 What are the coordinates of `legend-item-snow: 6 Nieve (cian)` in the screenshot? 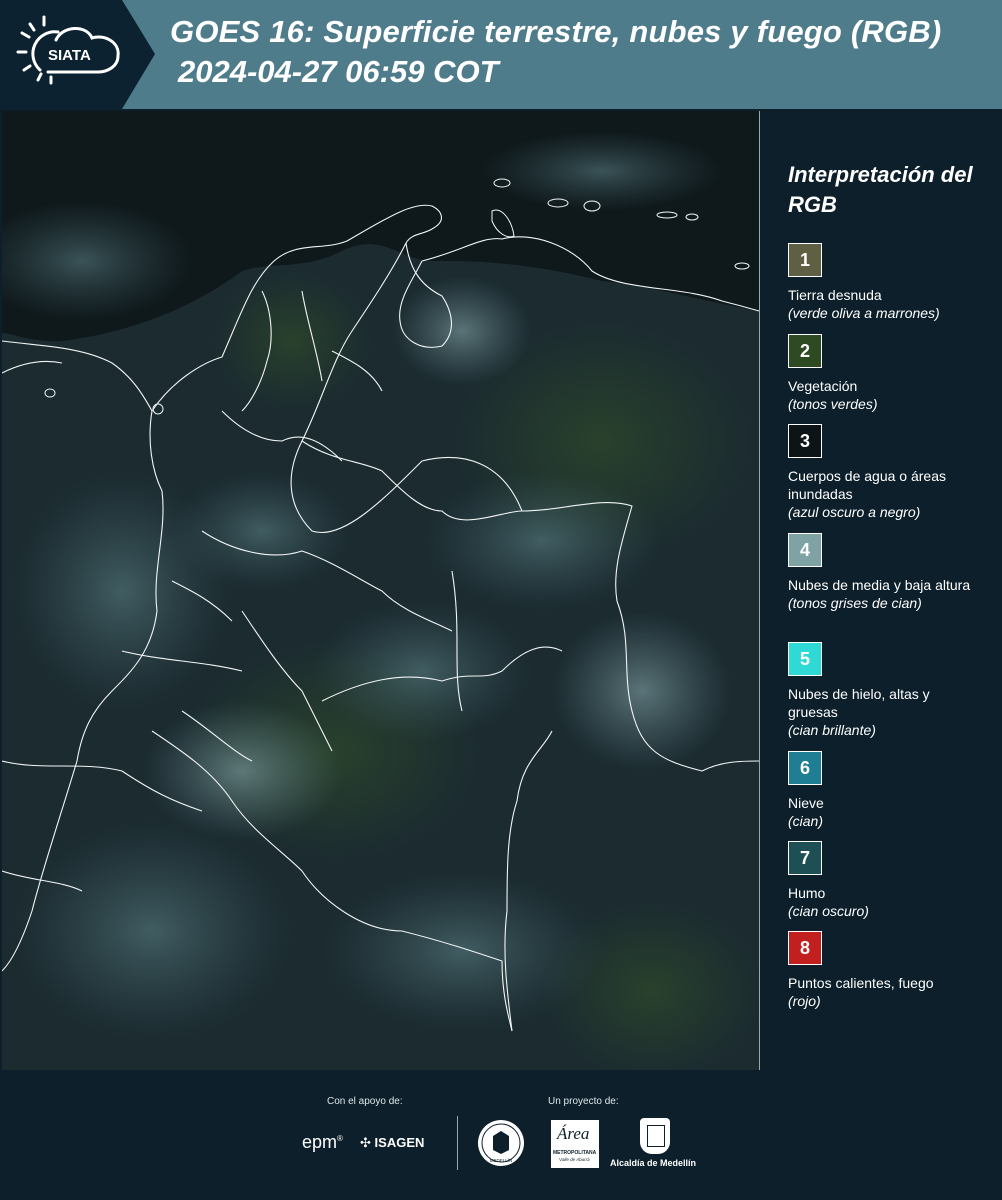 It's located at (883, 790).